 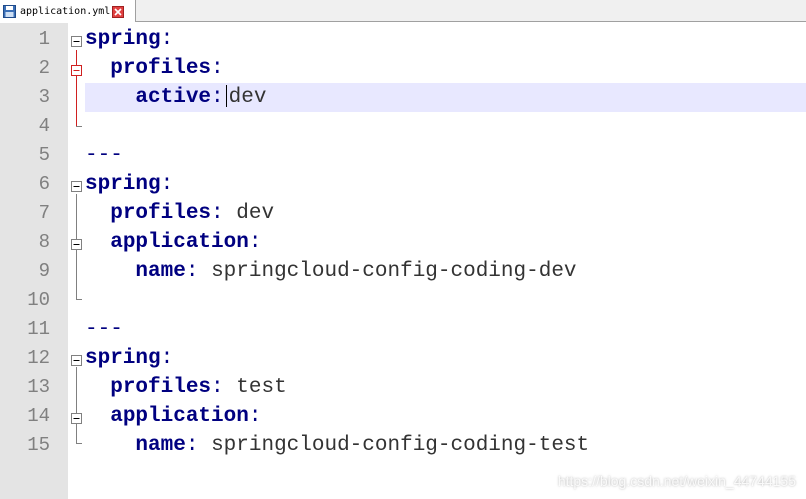 I want to click on tab-title: application.yml, so click(x=65, y=11).